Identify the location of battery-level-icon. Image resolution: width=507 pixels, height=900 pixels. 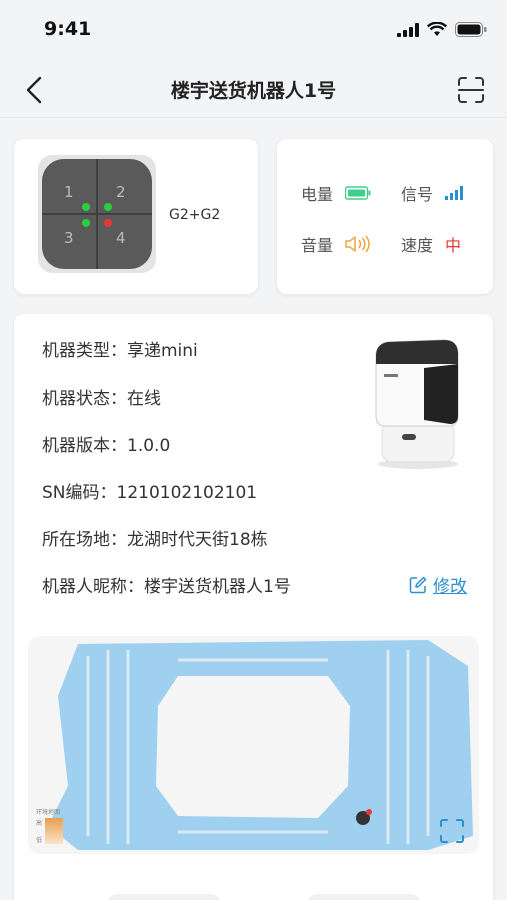
(358, 193).